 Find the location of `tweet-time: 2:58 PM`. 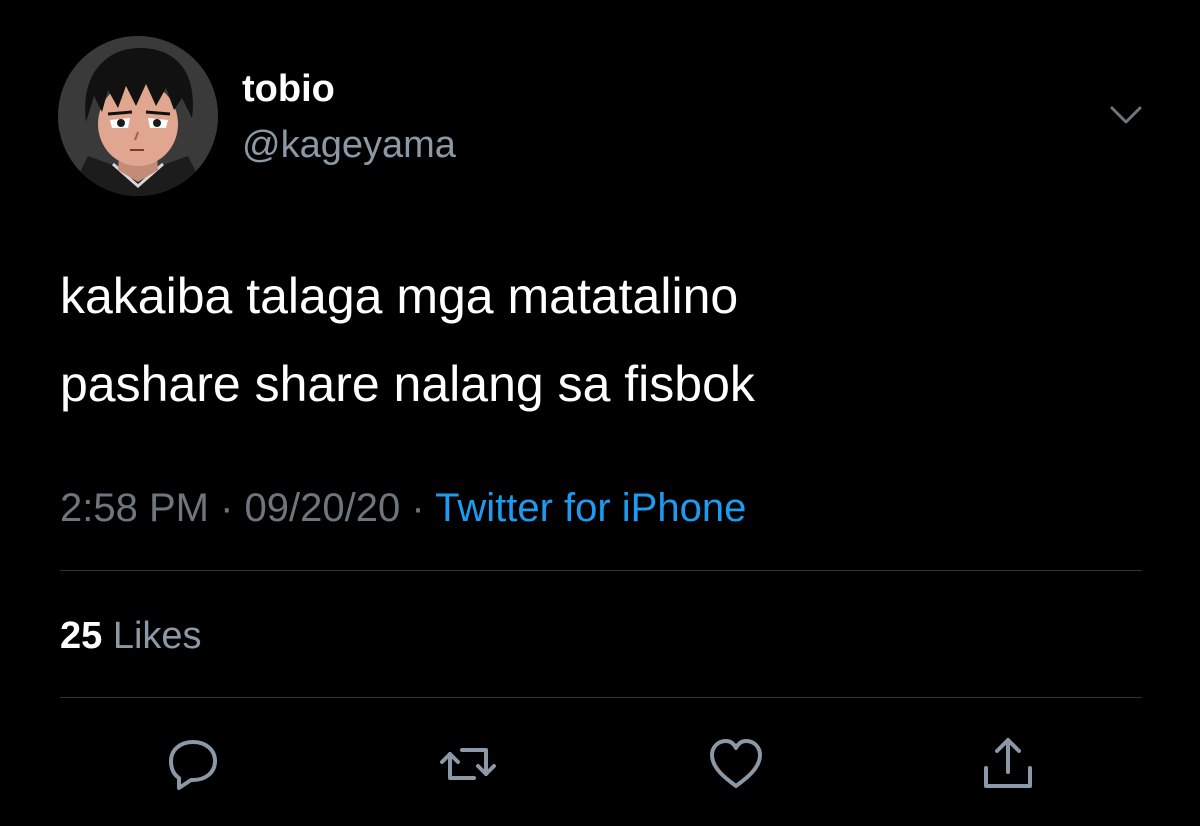

tweet-time: 2:58 PM is located at coordinates (134, 508).